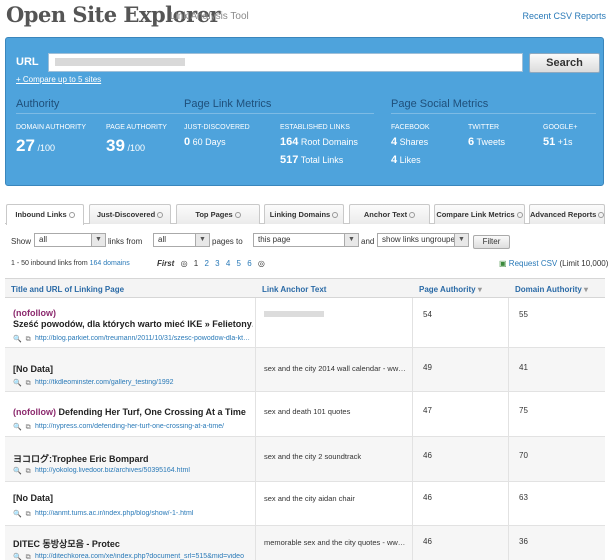  Describe the element at coordinates (493, 106) in the screenshot. I see `page-social-metrics-heading: Page Social Metrics` at that location.